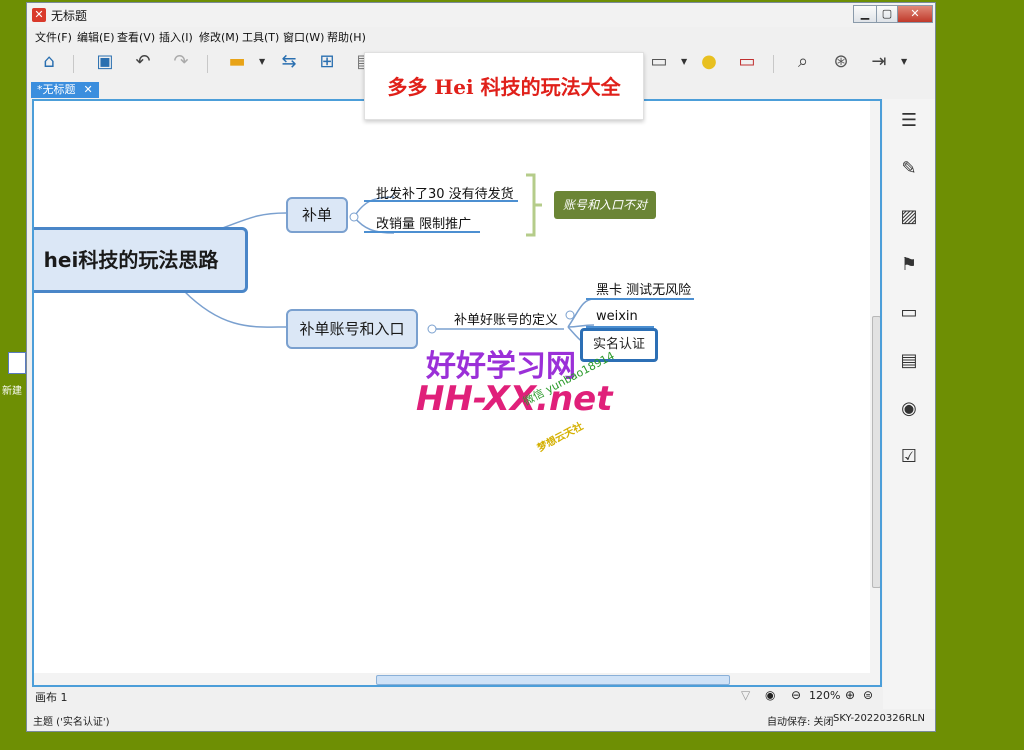  What do you see at coordinates (796, 695) in the screenshot?
I see `zoom-out-icon: ⊖` at bounding box center [796, 695].